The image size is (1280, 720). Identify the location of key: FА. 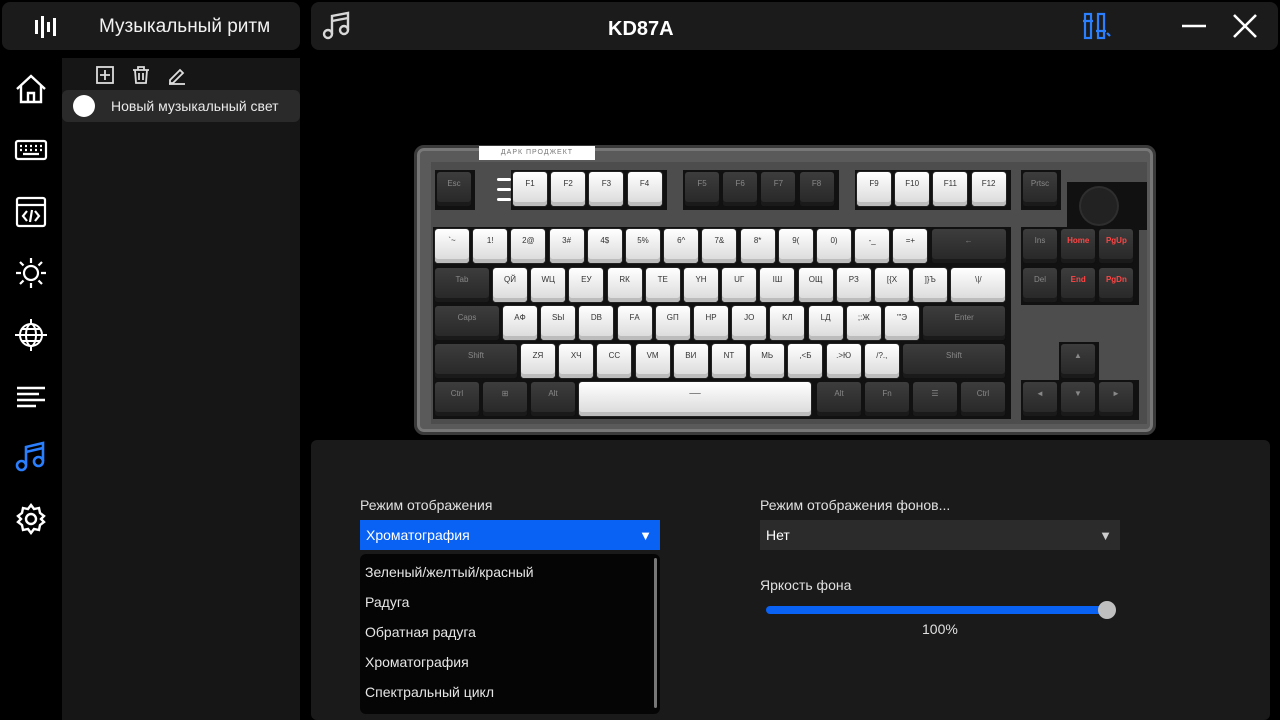
(634, 323).